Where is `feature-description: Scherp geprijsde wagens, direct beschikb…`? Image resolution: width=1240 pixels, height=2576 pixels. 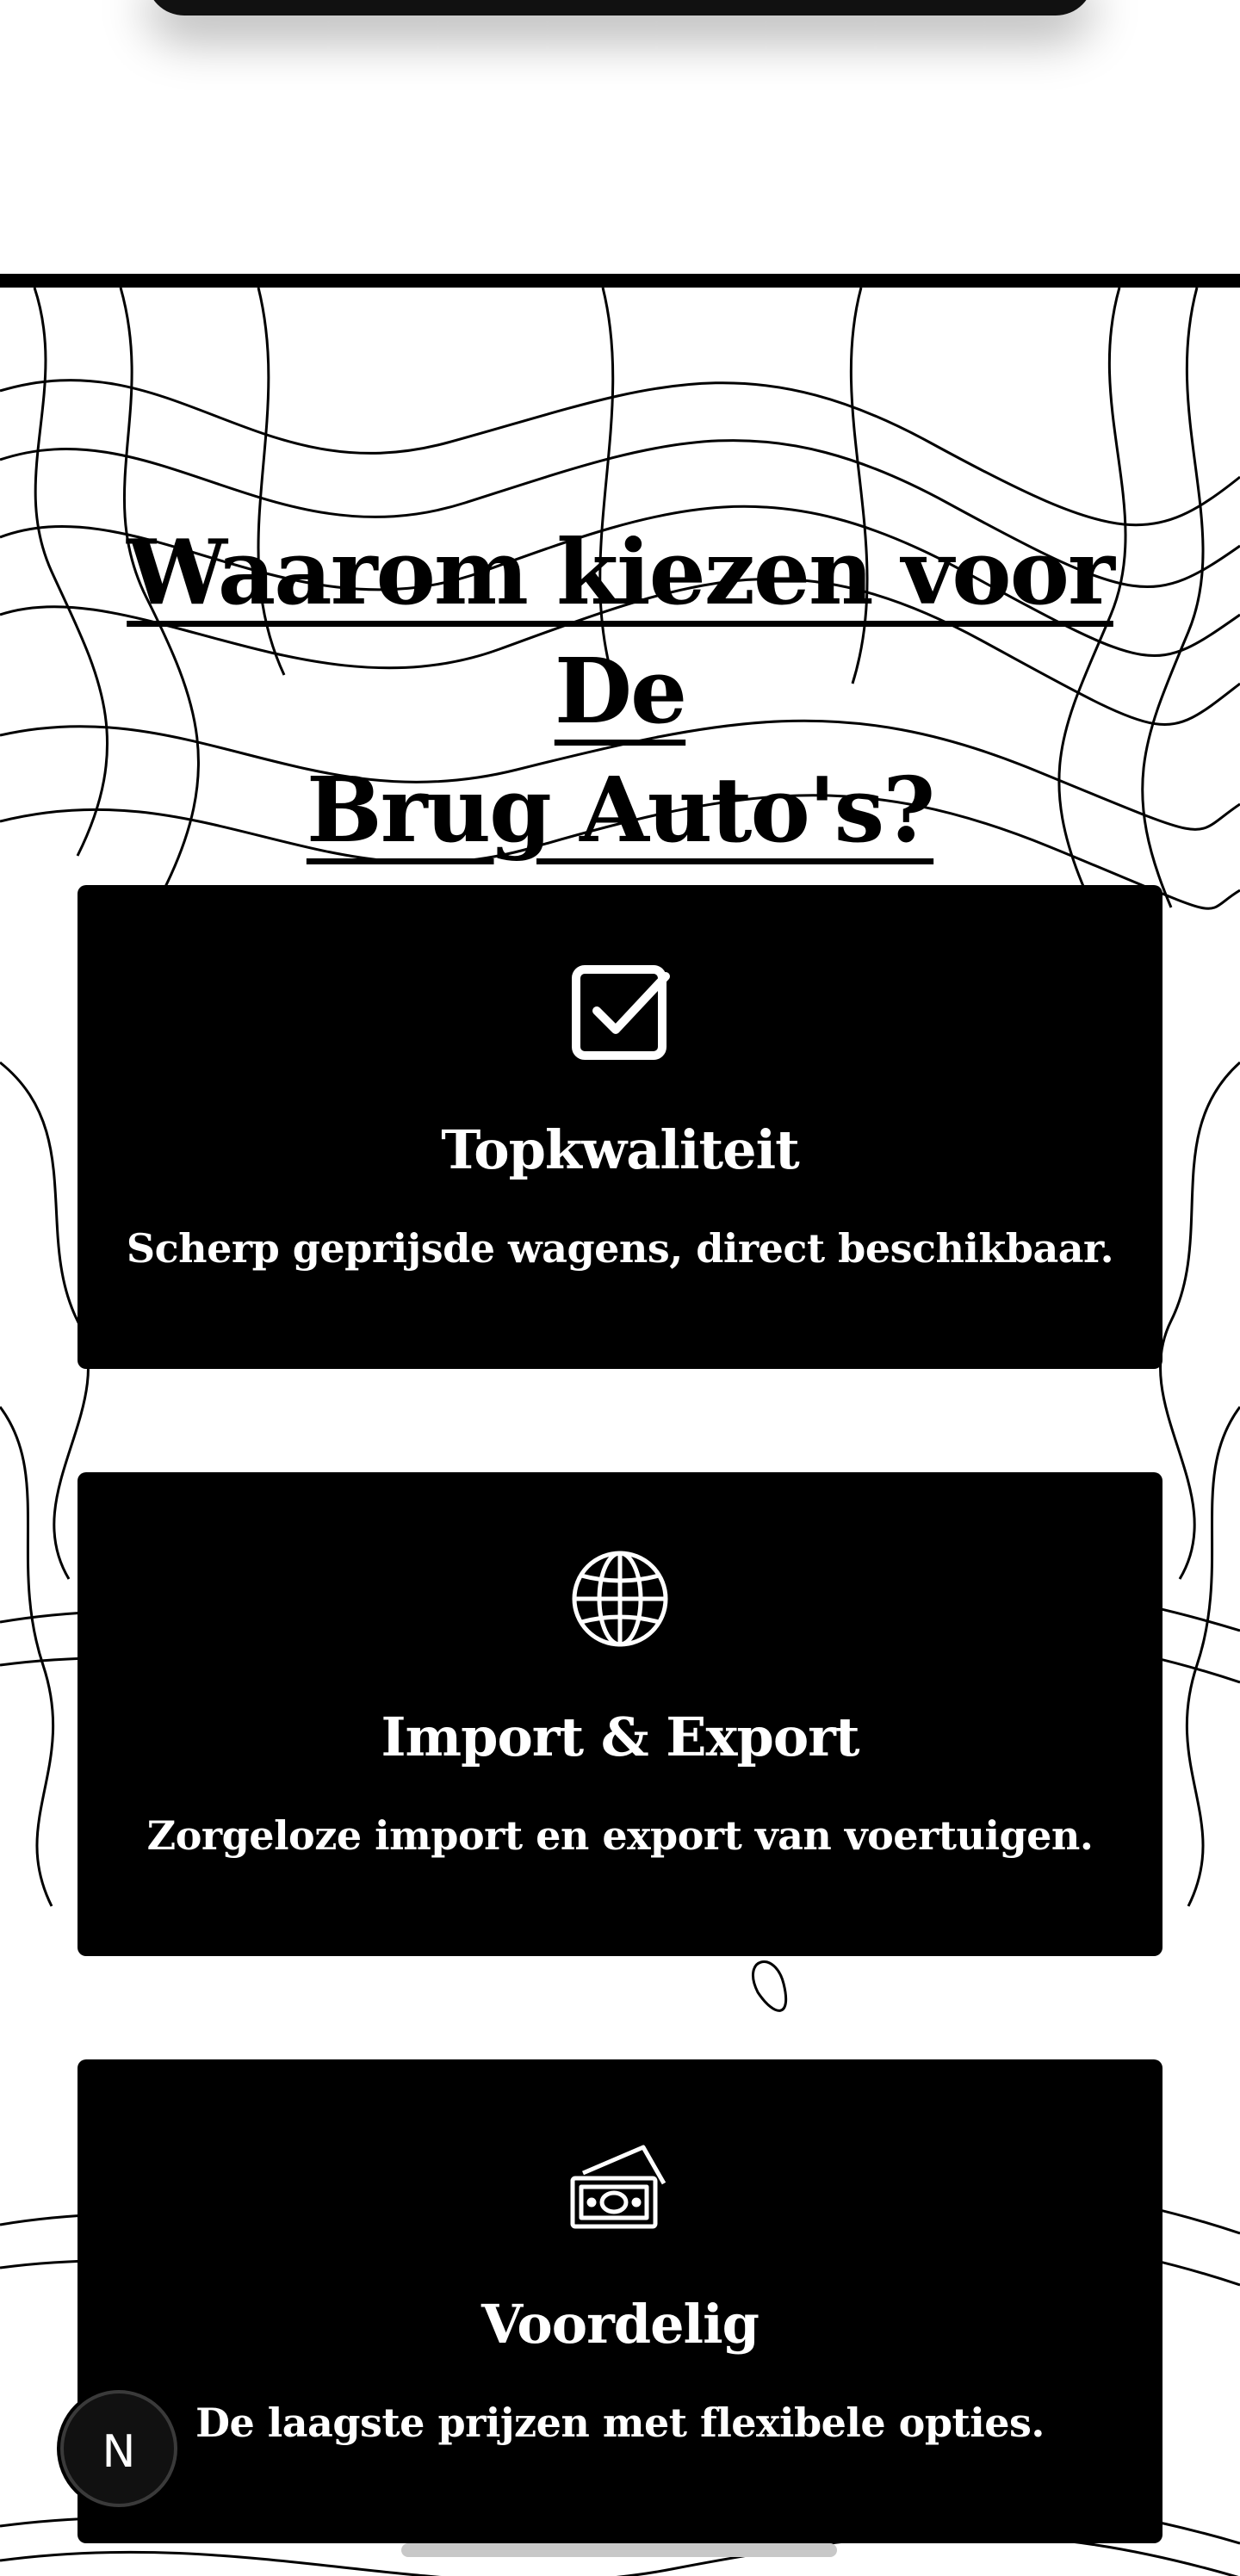 feature-description: Scherp geprijsde wagens, direct beschikb… is located at coordinates (620, 1248).